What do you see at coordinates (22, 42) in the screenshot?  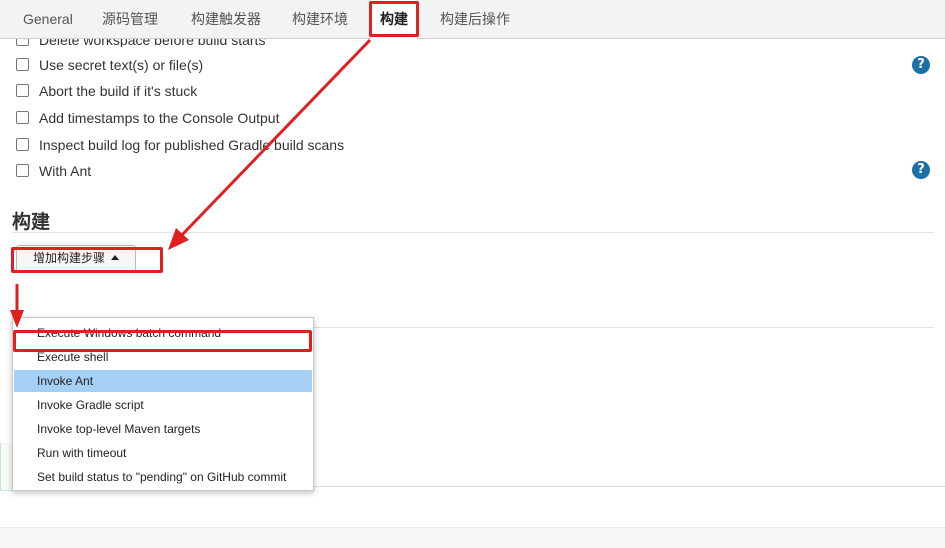 I see `delete-workspace-checkbox` at bounding box center [22, 42].